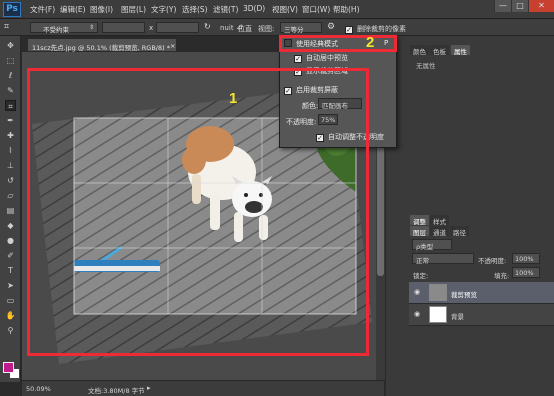 This screenshot has height=396, width=554. What do you see at coordinates (73, 9) in the screenshot?
I see `menu-edit: 编辑(E)` at bounding box center [73, 9].